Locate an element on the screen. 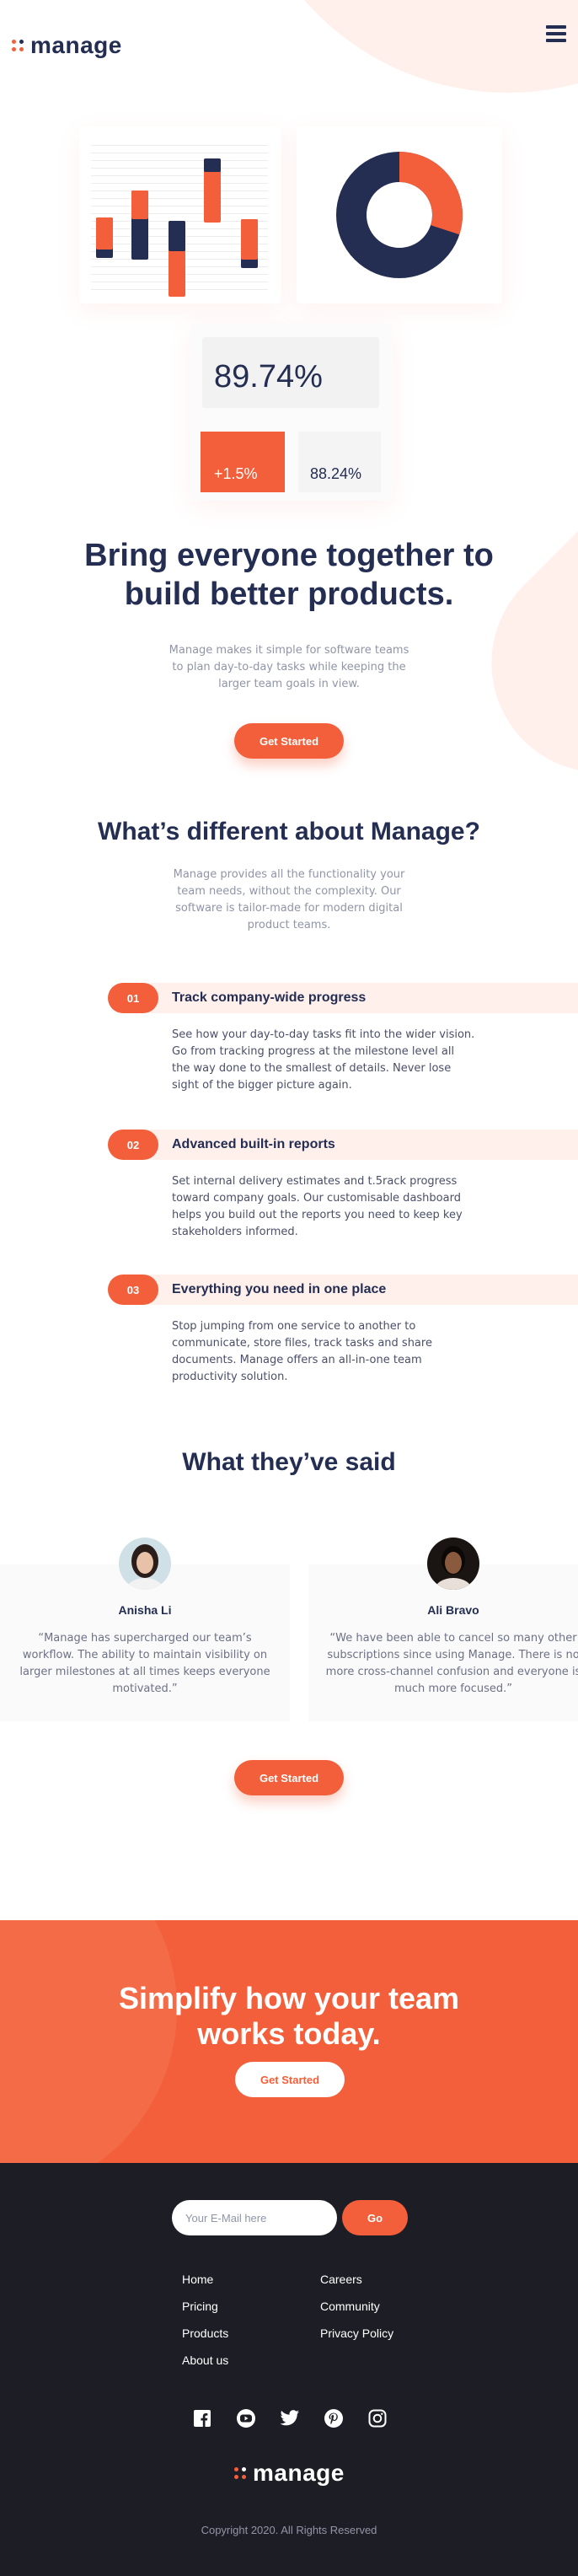 Image resolution: width=578 pixels, height=2576 pixels. stat-secondary: 88.24% is located at coordinates (339, 462).